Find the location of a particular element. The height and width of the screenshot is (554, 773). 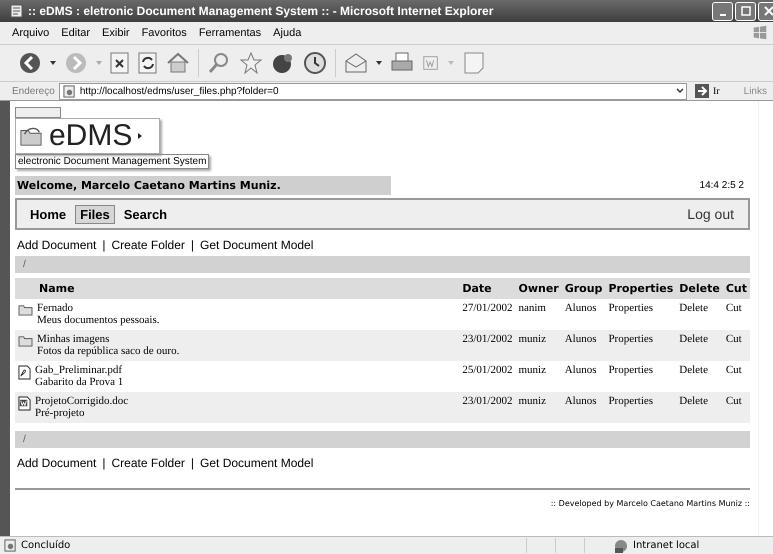

nav-tab: Home is located at coordinates (48, 214).